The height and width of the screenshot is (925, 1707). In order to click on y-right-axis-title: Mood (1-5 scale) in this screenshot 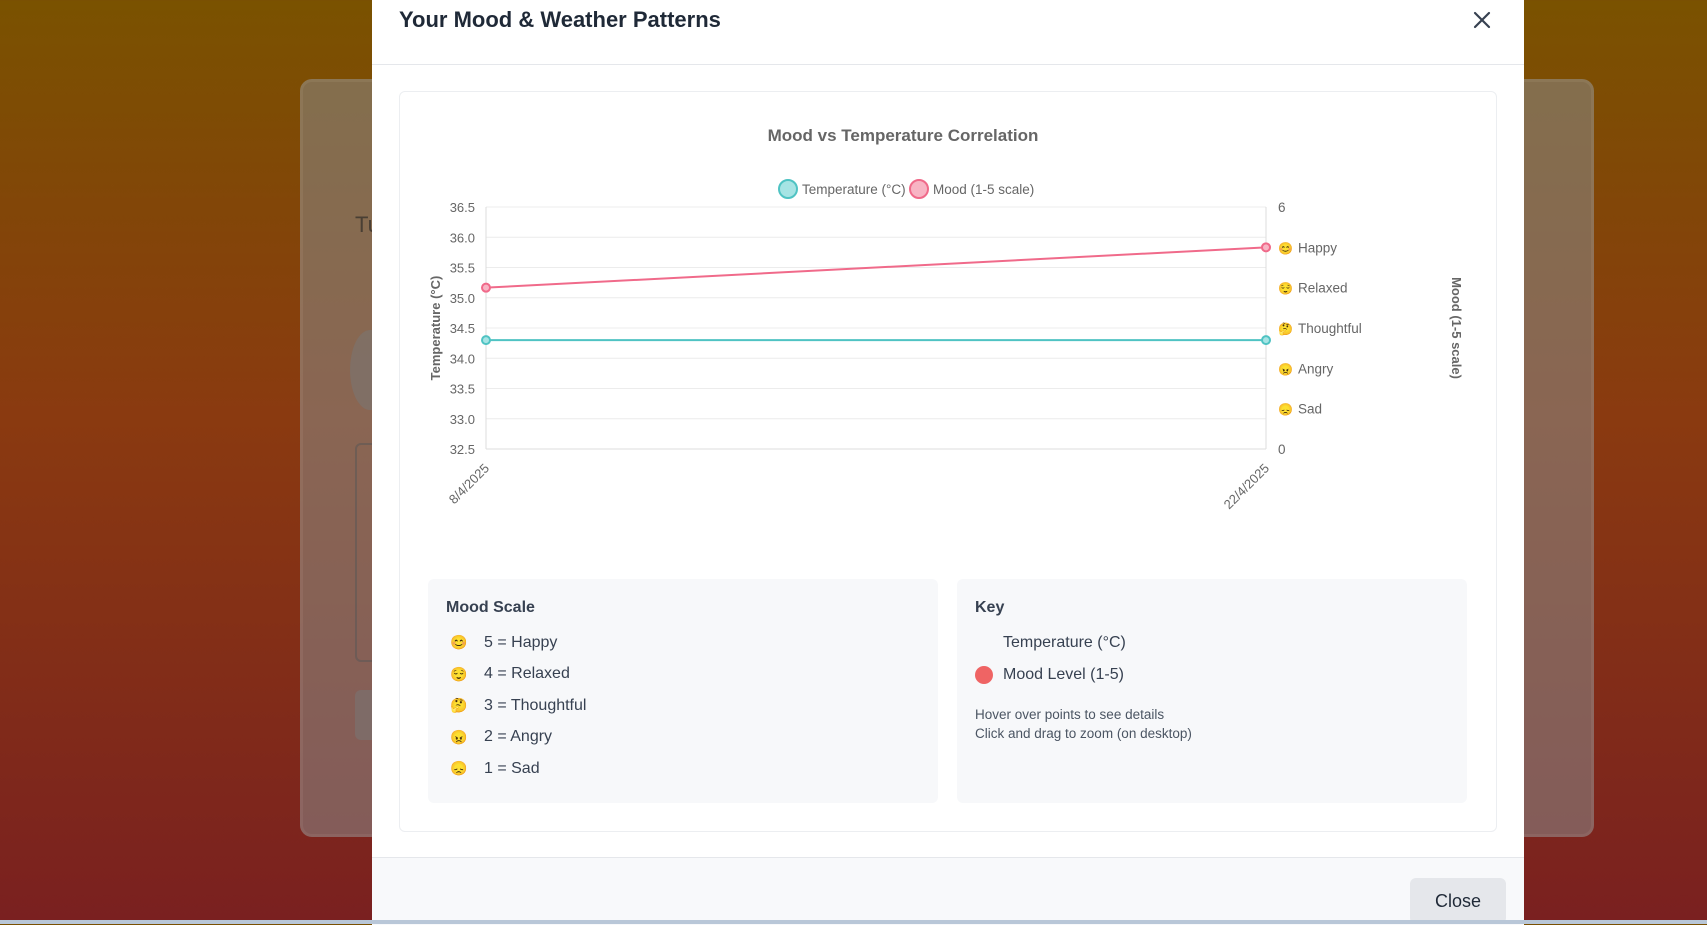, I will do `click(1456, 328)`.